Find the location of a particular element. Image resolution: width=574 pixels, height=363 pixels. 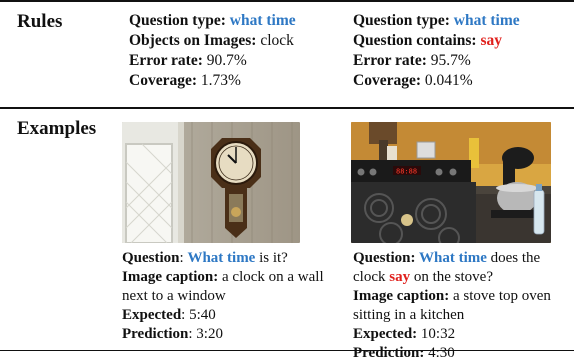

rule-1-coverage: Coverage: 1.73% is located at coordinates (185, 80).